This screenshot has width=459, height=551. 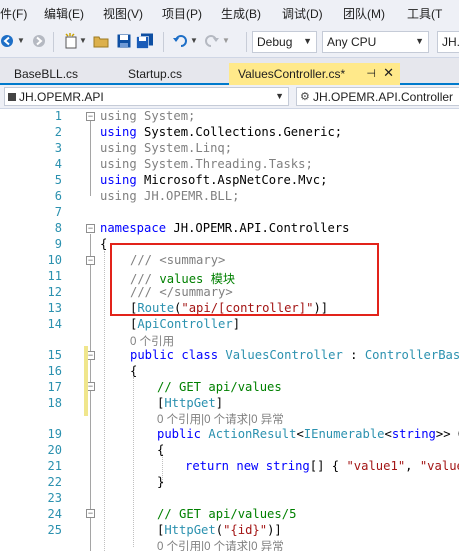 What do you see at coordinates (180, 41) in the screenshot?
I see `undo-icon` at bounding box center [180, 41].